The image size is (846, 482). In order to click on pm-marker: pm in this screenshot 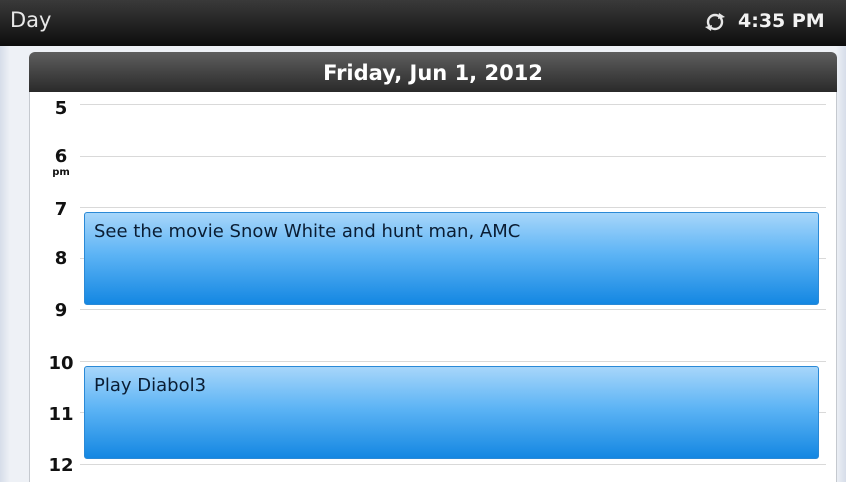, I will do `click(61, 172)`.